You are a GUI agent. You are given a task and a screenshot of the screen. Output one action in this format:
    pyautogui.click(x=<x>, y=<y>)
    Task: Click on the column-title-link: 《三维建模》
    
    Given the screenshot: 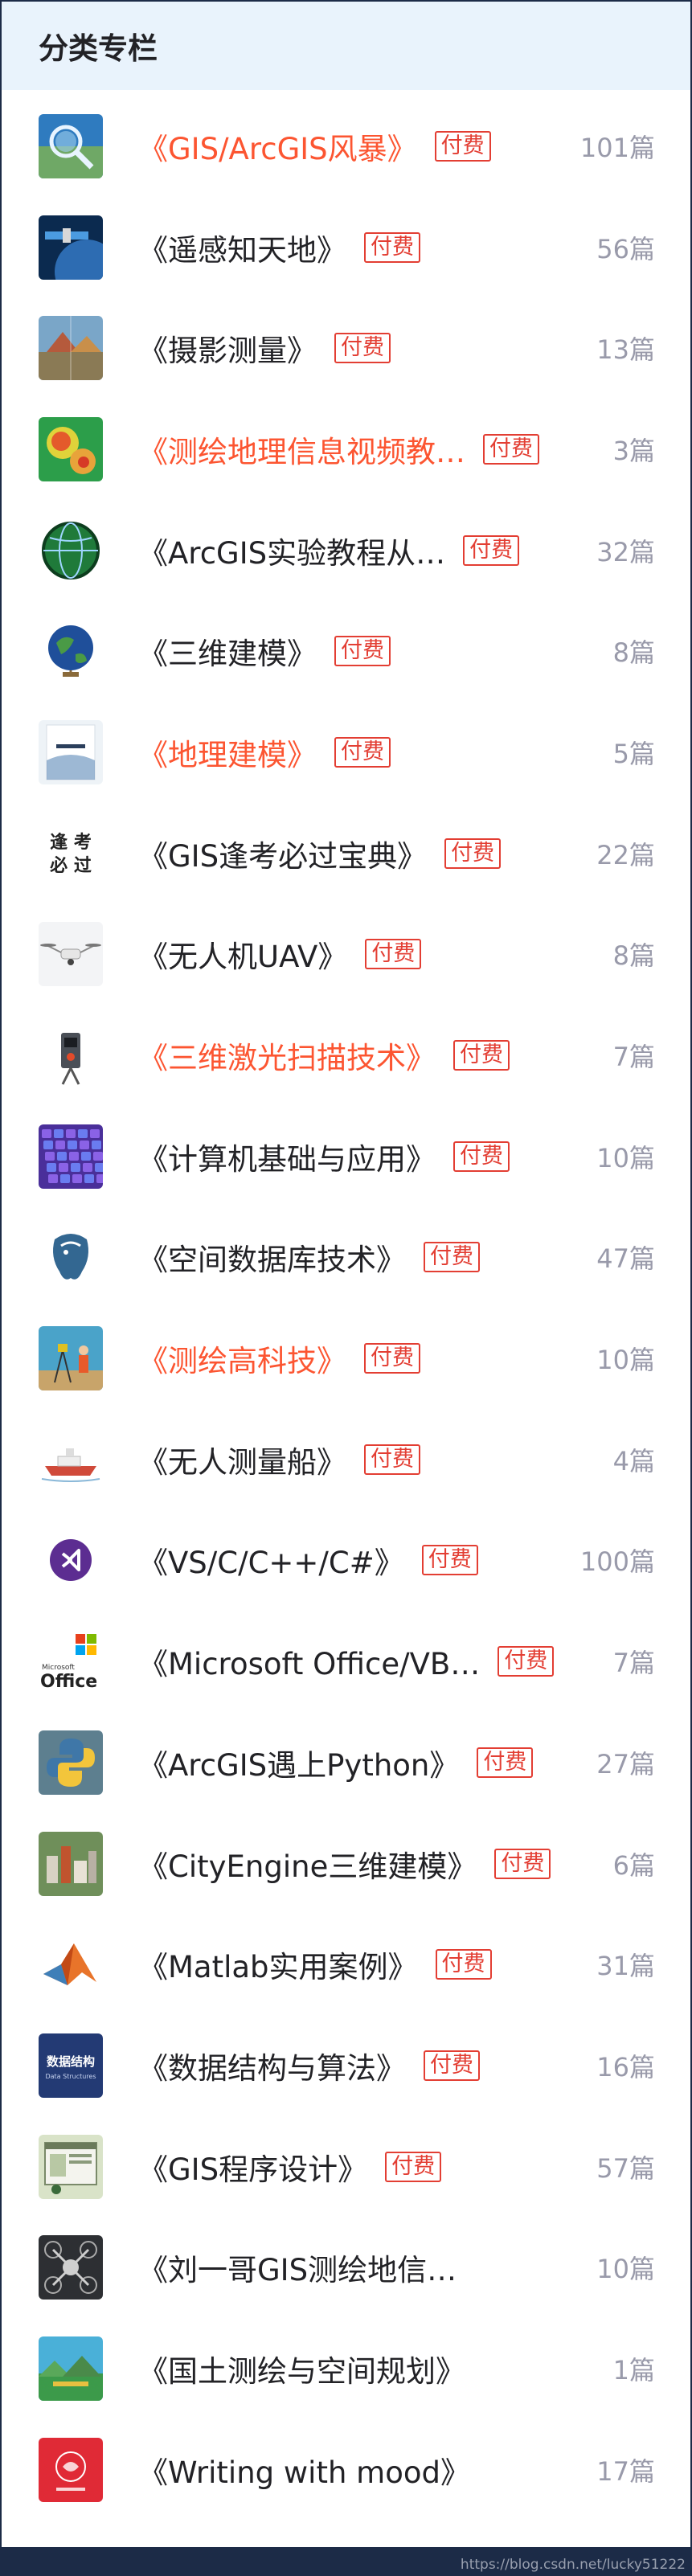 What is the action you would take?
    pyautogui.click(x=227, y=651)
    